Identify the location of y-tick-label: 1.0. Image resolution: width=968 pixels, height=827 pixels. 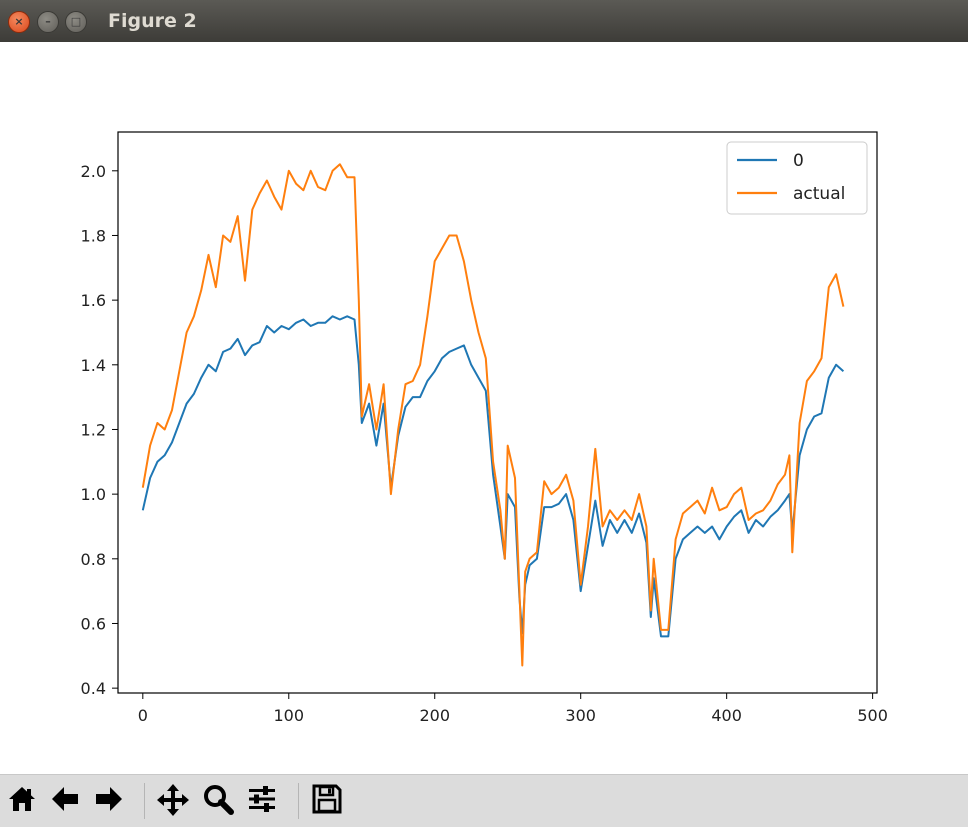
(93, 494).